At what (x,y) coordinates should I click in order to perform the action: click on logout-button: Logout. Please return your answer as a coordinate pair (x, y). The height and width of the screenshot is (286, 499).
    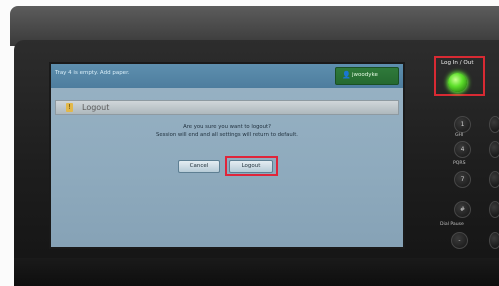
    Looking at the image, I should click on (251, 166).